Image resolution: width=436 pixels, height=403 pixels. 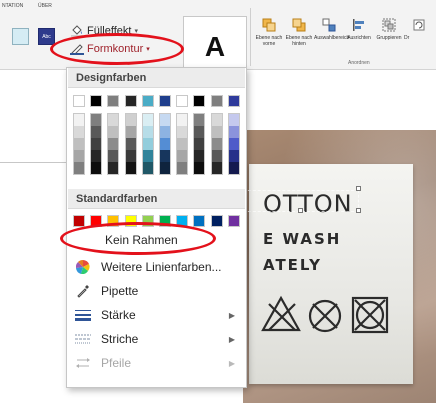 What do you see at coordinates (156, 339) in the screenshot?
I see `dashes-item: Striche ▶` at bounding box center [156, 339].